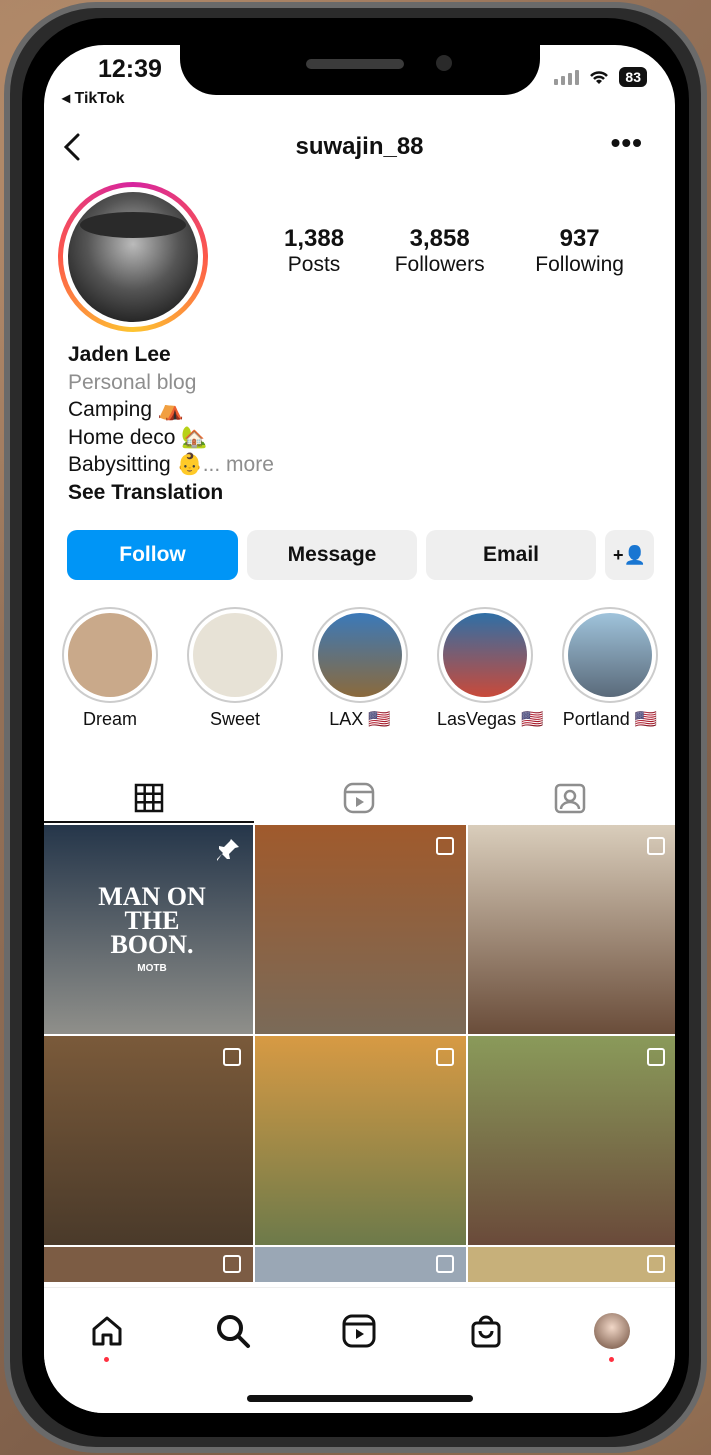  I want to click on stat-followers: 3,858 Followers, so click(440, 251).